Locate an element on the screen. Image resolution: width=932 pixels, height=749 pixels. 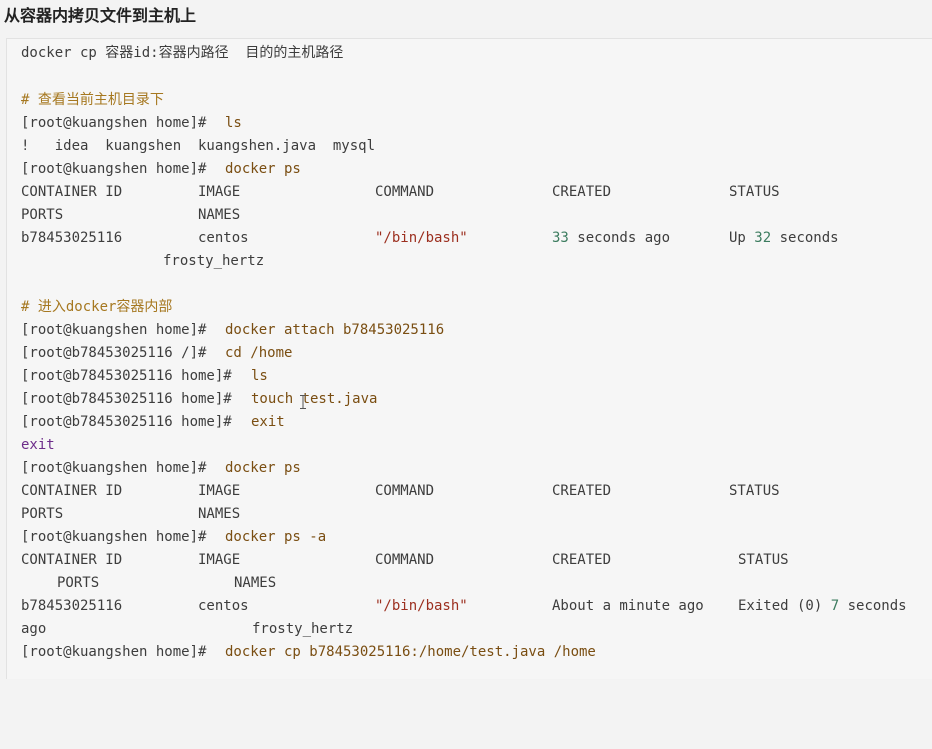
exit-output: exit is located at coordinates (38, 445).